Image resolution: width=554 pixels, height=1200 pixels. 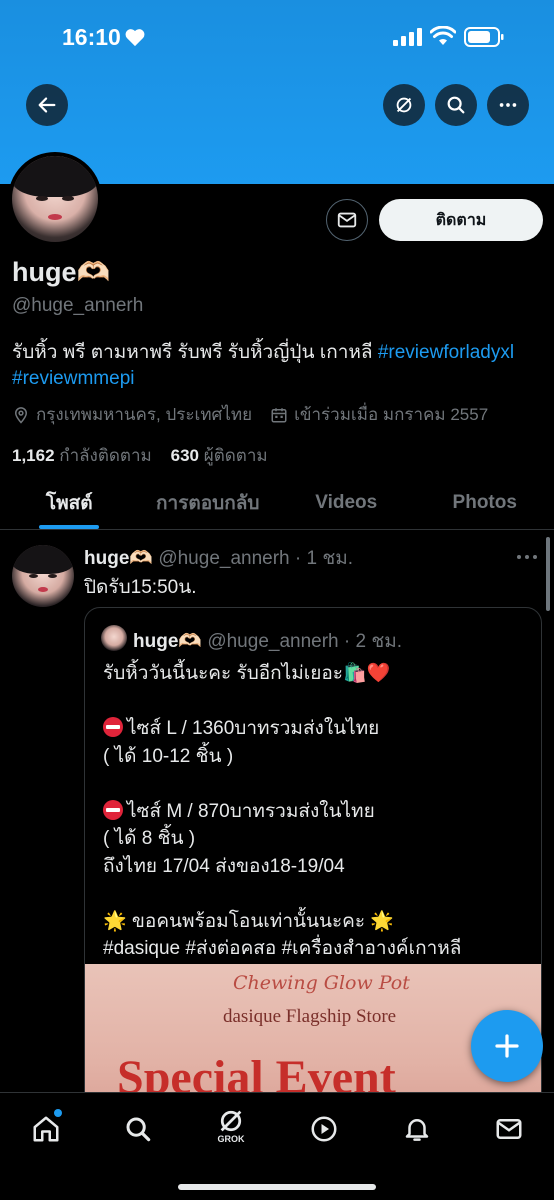 I want to click on compose-post-button, so click(x=507, y=1046).